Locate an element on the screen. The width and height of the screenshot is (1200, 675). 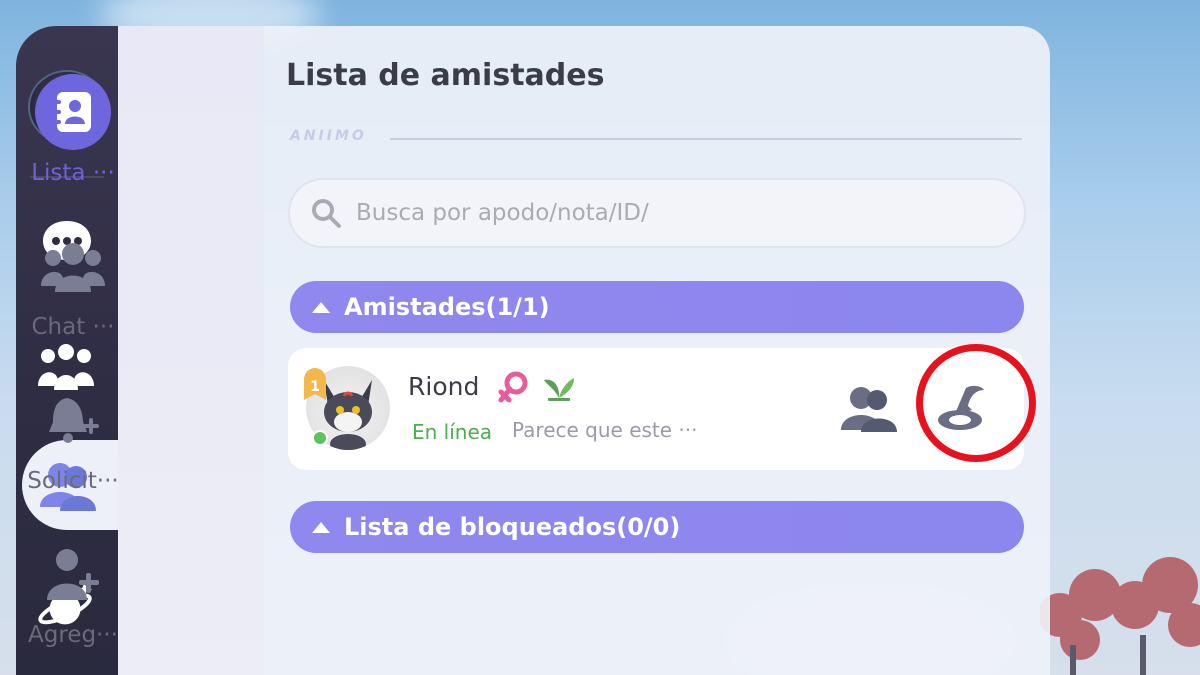
search-bar is located at coordinates (657, 213).